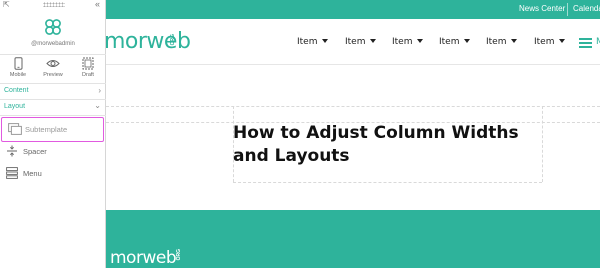 Image resolution: width=600 pixels, height=268 pixels. Describe the element at coordinates (598, 42) in the screenshot. I see `menu-label: M` at that location.